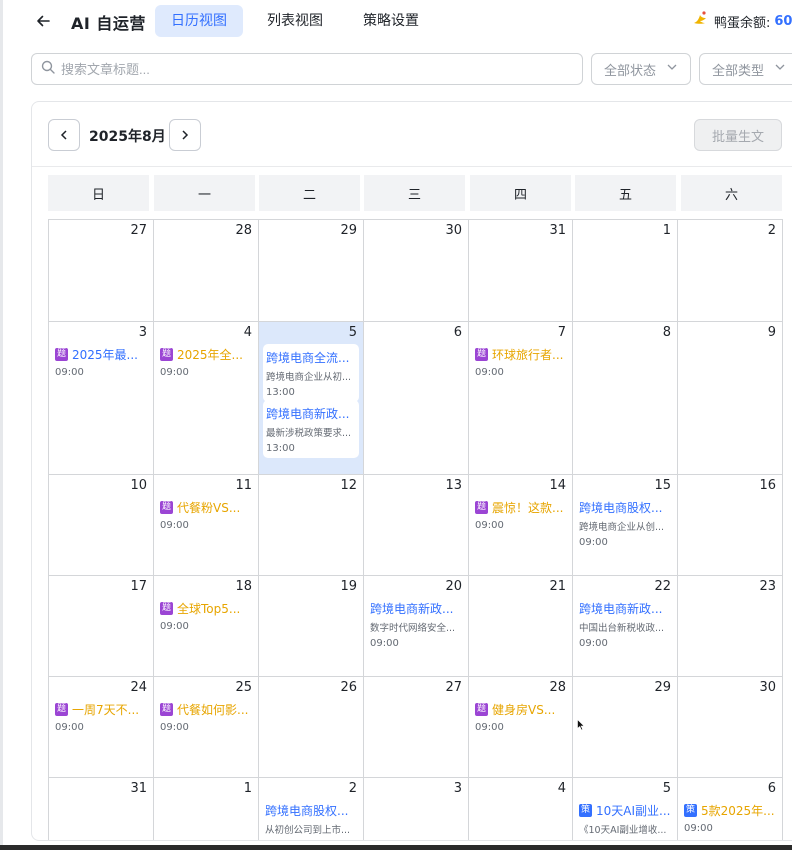 The height and width of the screenshot is (850, 792). I want to click on calendar-event: 跨境电商新政... 最新涉税政策要求... 13:00, so click(311, 429).